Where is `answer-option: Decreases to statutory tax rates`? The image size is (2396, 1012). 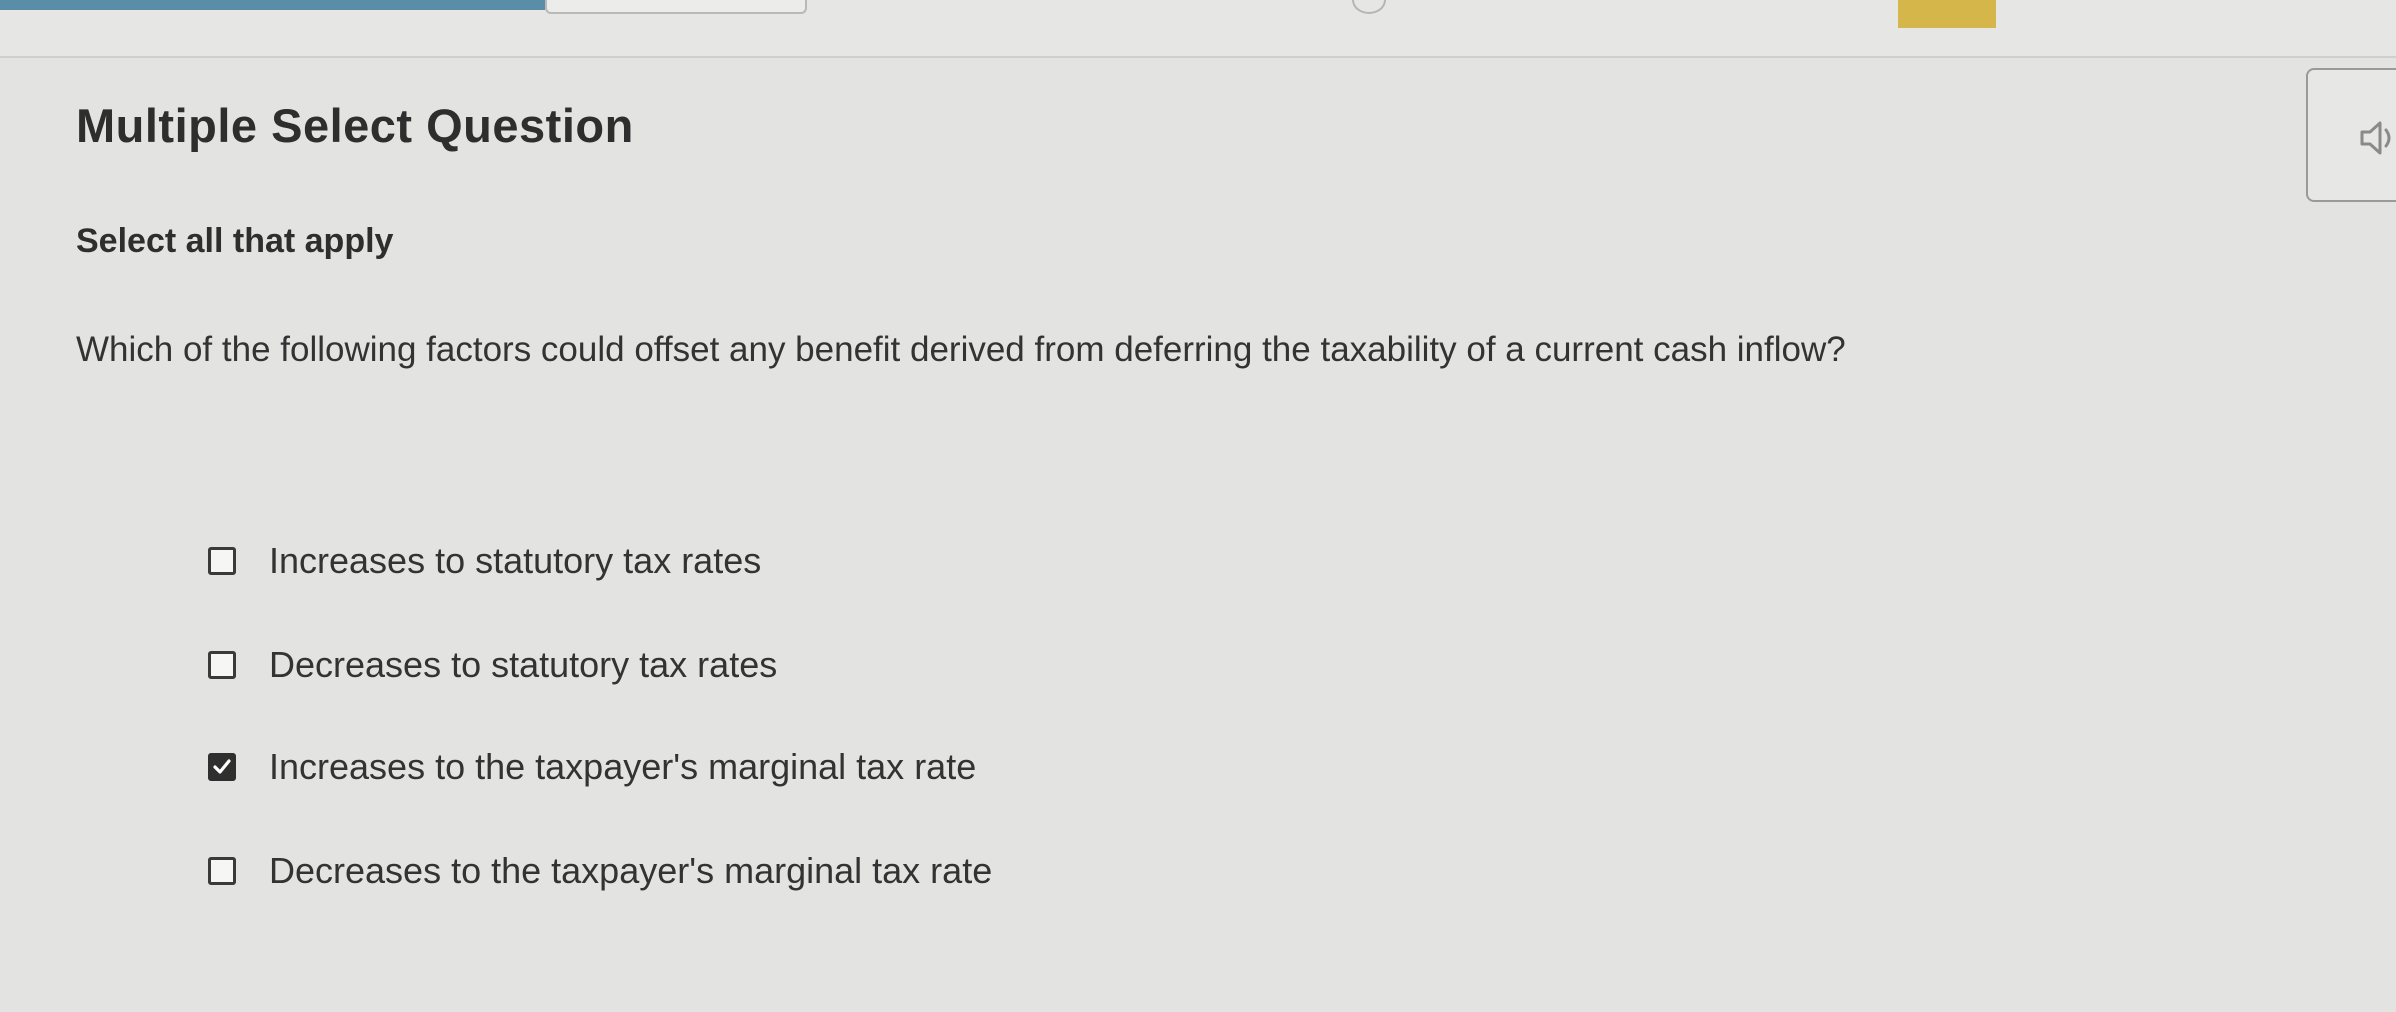
answer-option: Decreases to statutory tax rates is located at coordinates (492, 665).